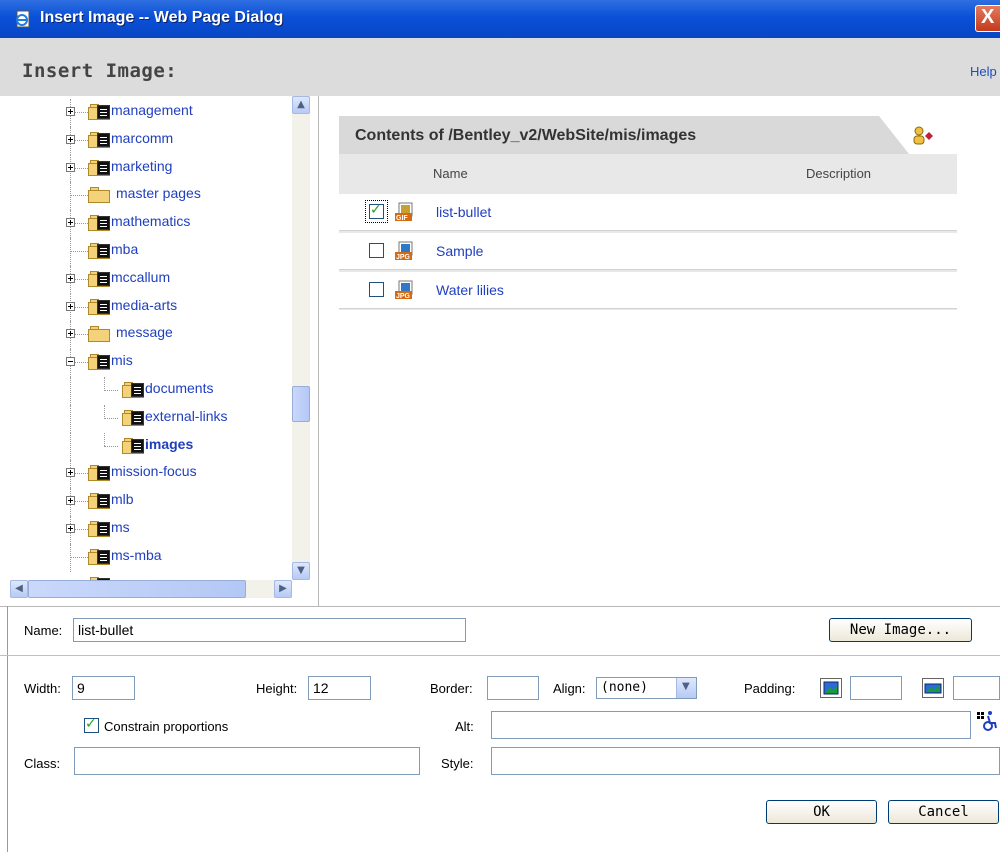 This screenshot has height=852, width=1000. I want to click on height-input, so click(339, 688).